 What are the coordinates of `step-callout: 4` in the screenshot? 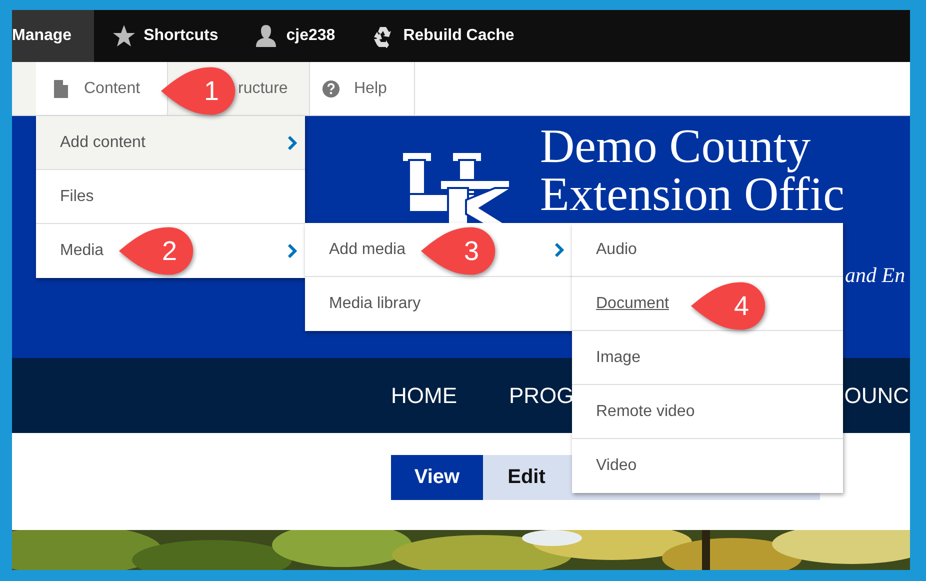 It's located at (729, 306).